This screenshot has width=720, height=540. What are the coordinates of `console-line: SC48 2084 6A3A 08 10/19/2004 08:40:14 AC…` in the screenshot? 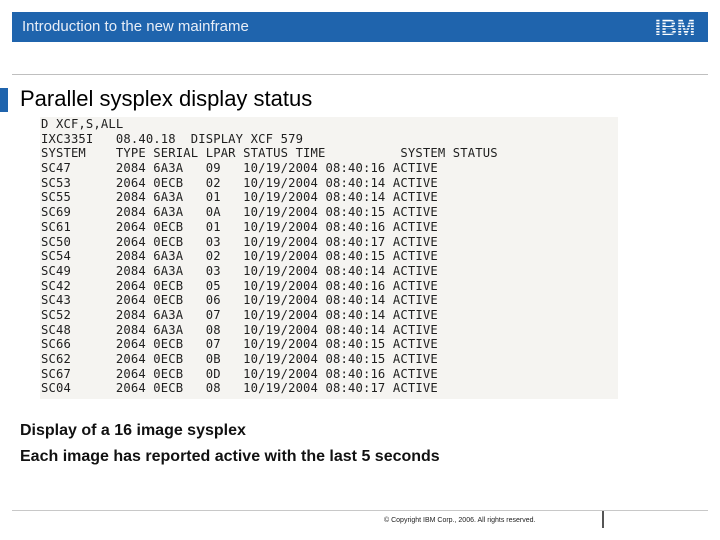 It's located at (239, 329).